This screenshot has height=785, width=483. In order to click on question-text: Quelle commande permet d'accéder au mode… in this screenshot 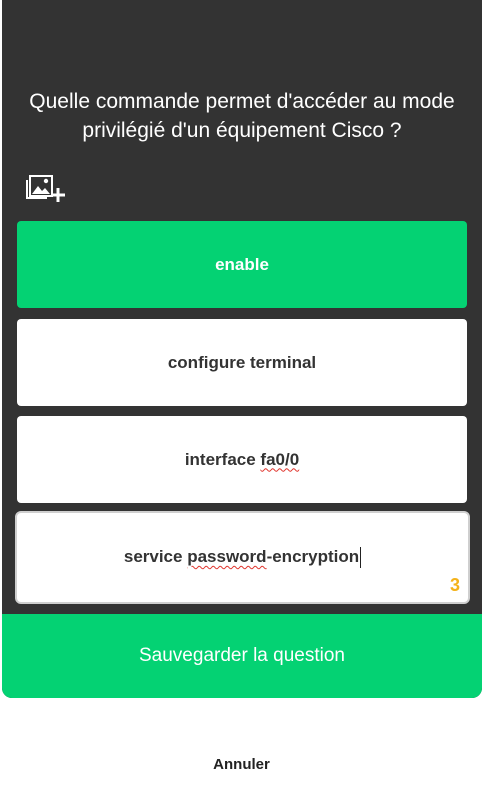, I will do `click(242, 116)`.